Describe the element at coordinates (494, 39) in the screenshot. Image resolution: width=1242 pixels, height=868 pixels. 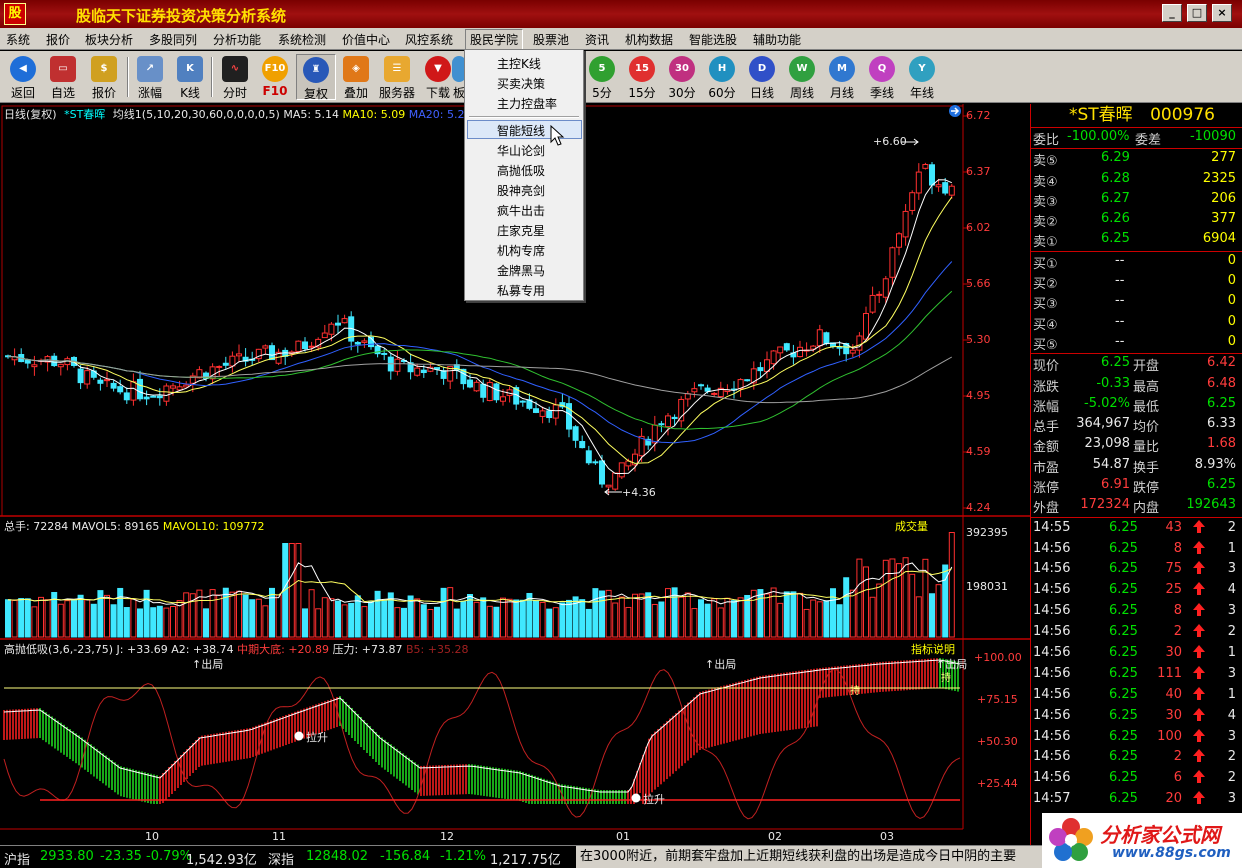
I see `menu-investor-academy: 股民学院` at that location.